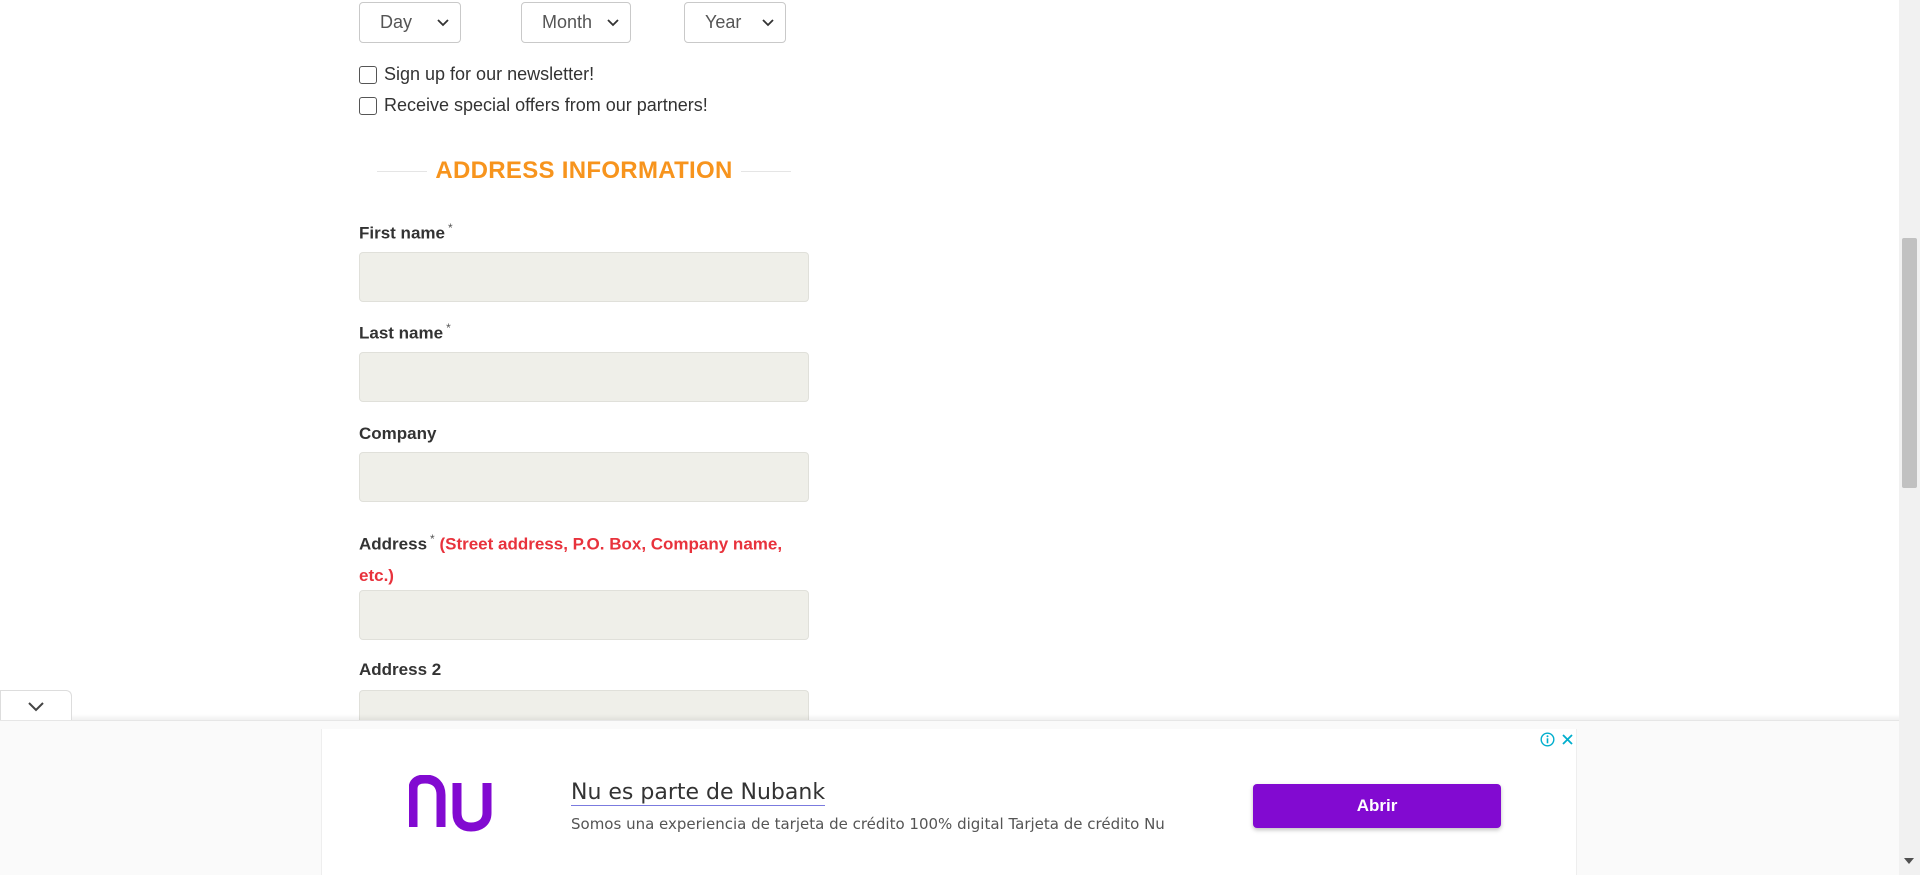 This screenshot has height=875, width=1920. Describe the element at coordinates (396, 22) in the screenshot. I see `birth-day-value: Day` at that location.